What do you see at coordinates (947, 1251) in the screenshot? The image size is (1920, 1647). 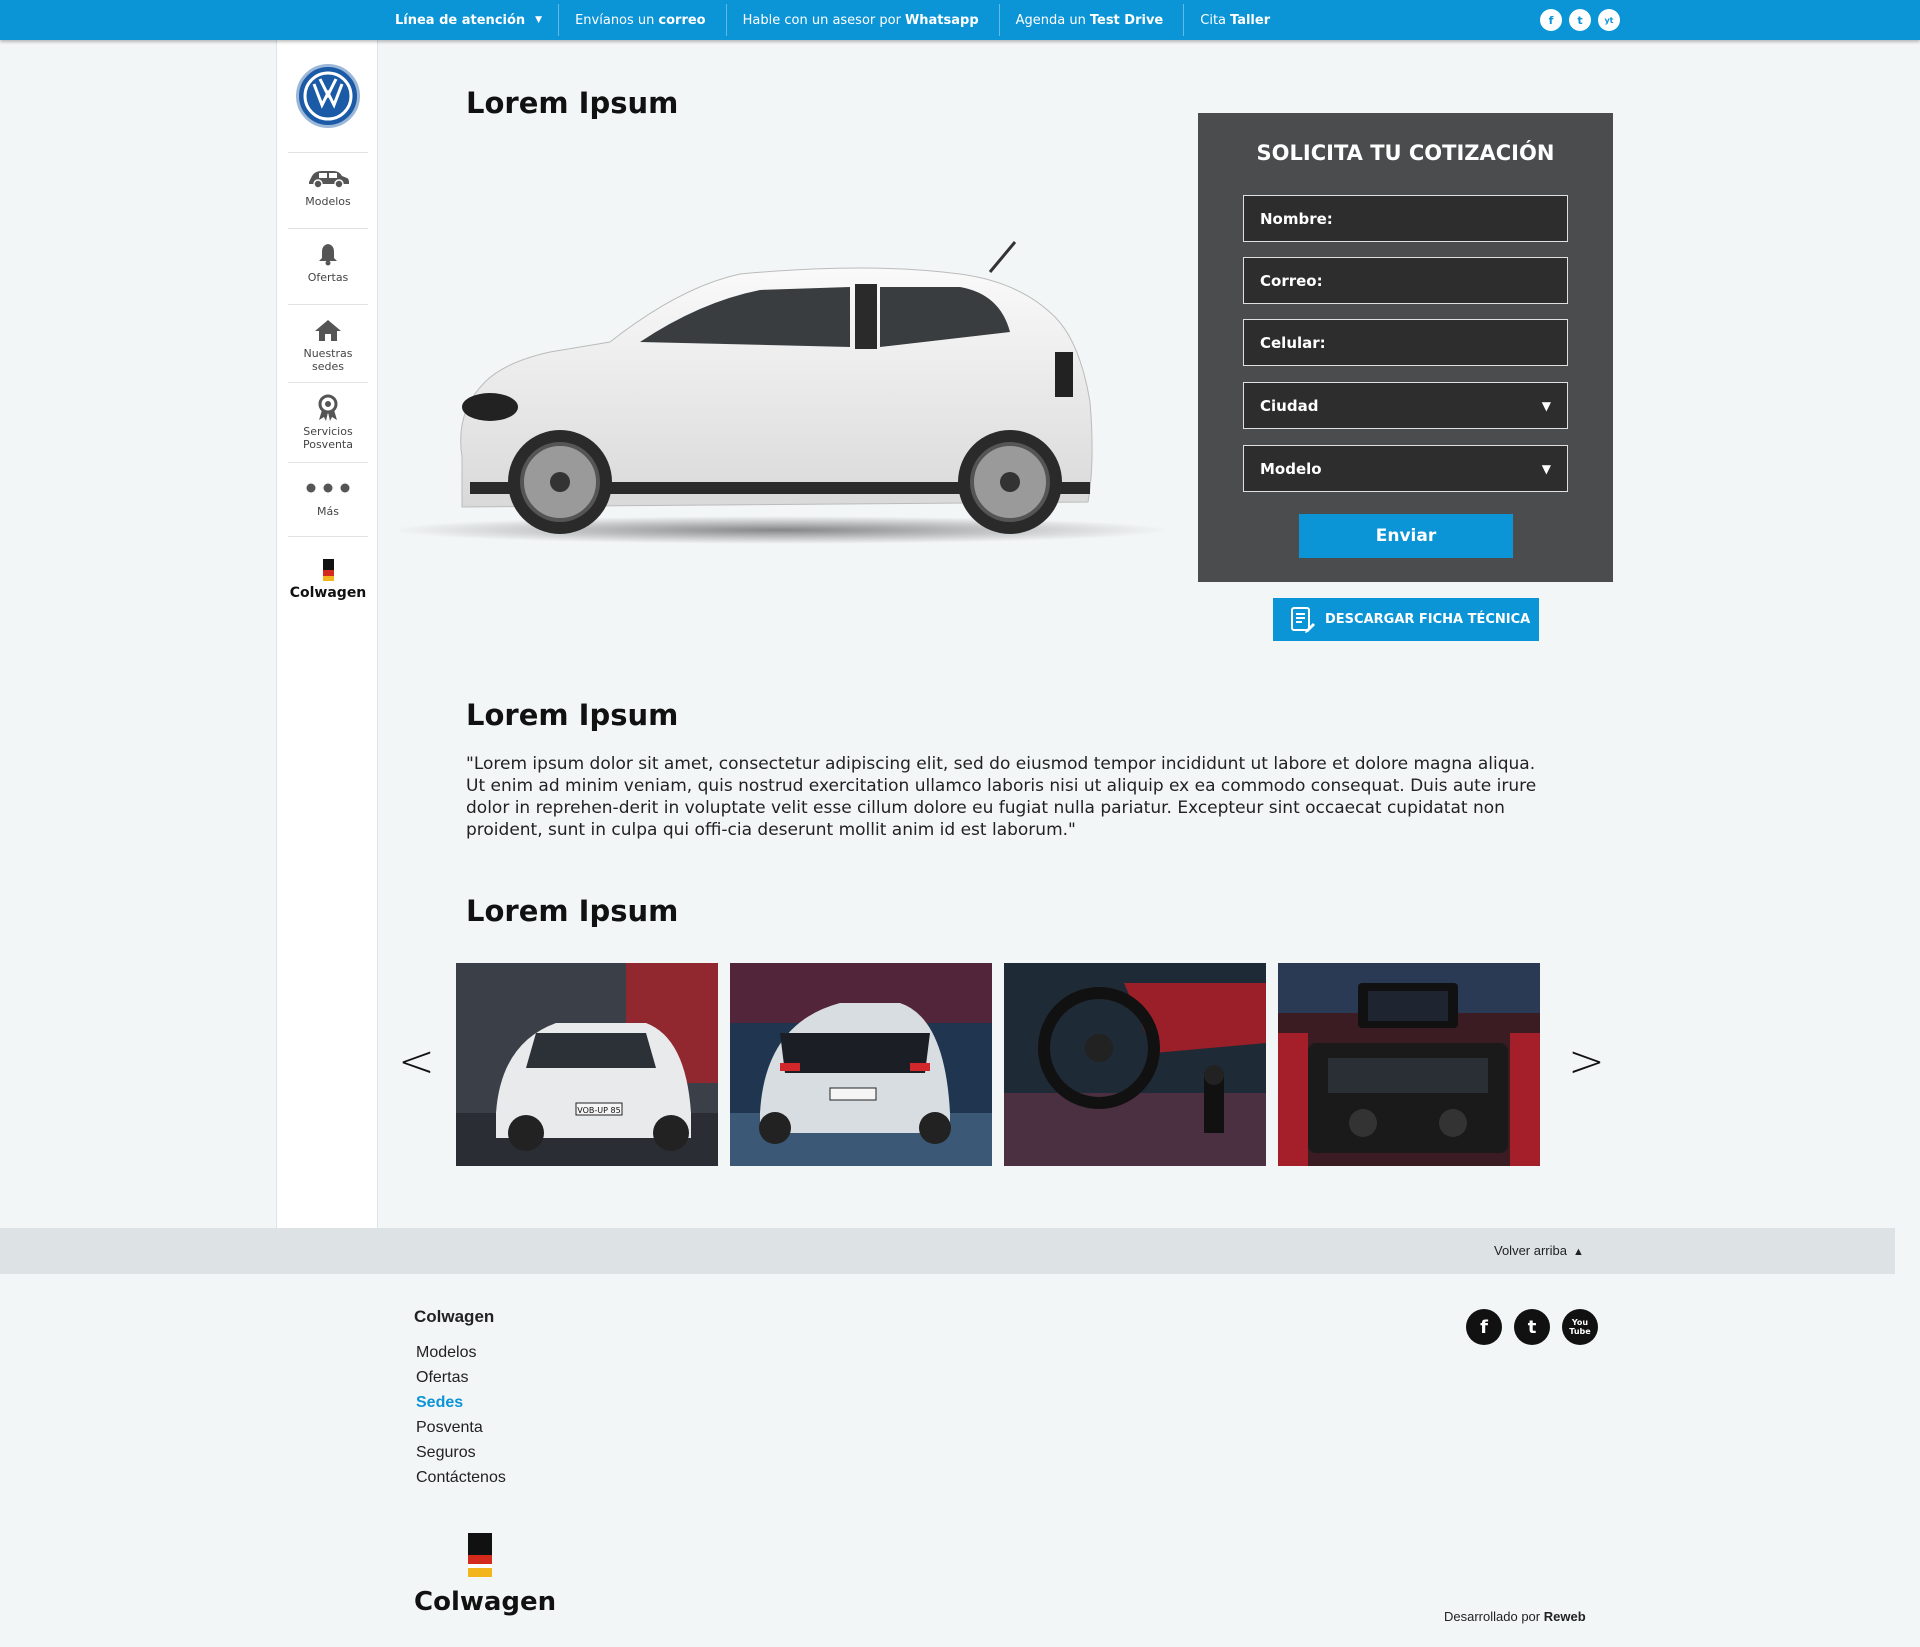 I see `back-to-top-bar: Volver arriba ▲` at bounding box center [947, 1251].